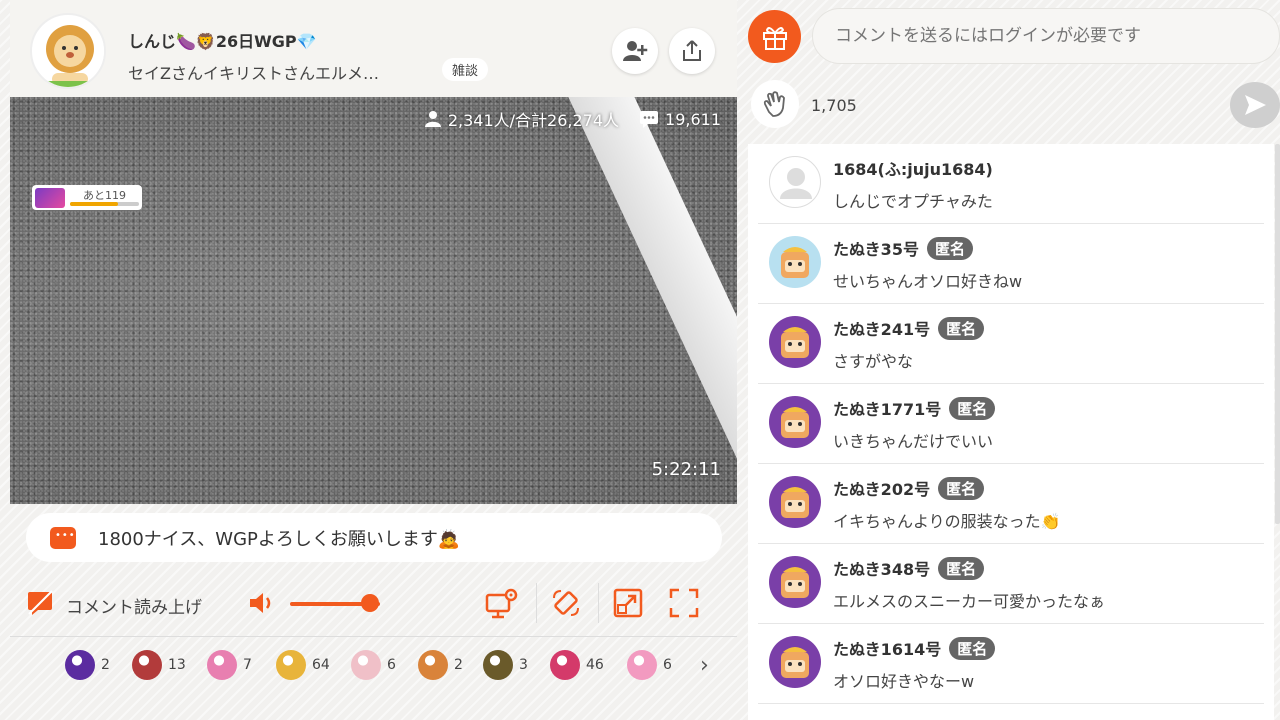 The image size is (1280, 720). I want to click on comment-item: たぬき348号 匿名エルメスのスニーカー可愛かったなぁ, so click(1011, 584).